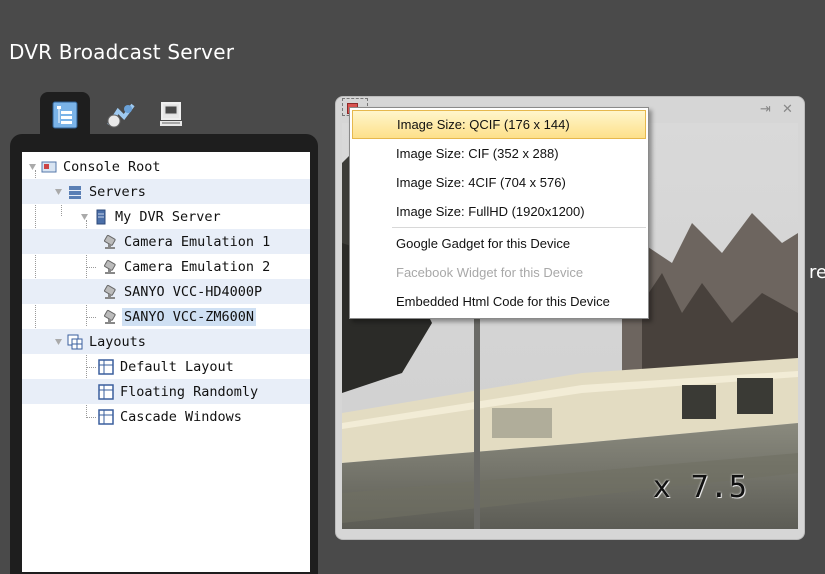 This screenshot has width=825, height=574. Describe the element at coordinates (117, 341) in the screenshot. I see `tree-label: Layouts` at that location.